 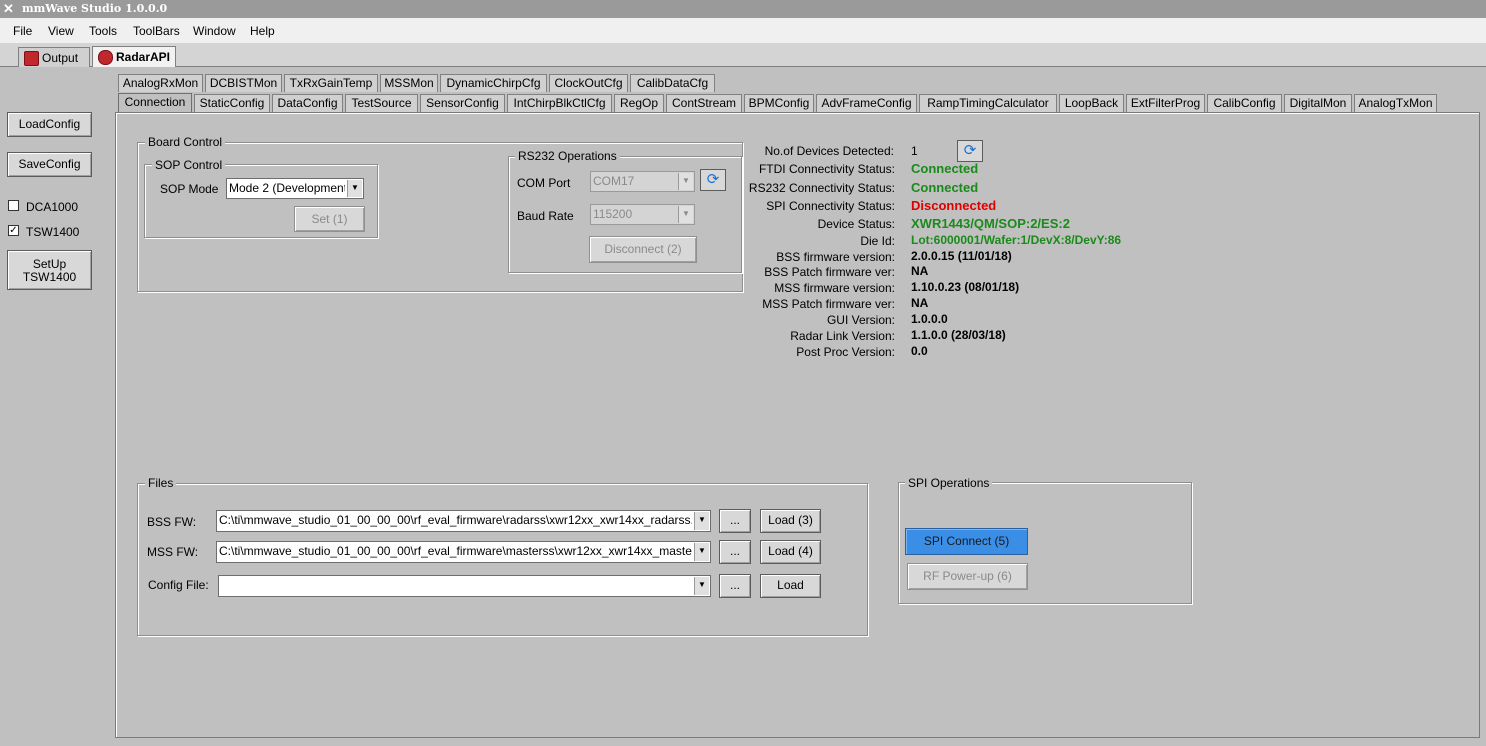 I want to click on config-file-path-input: ▼, so click(x=464, y=586).